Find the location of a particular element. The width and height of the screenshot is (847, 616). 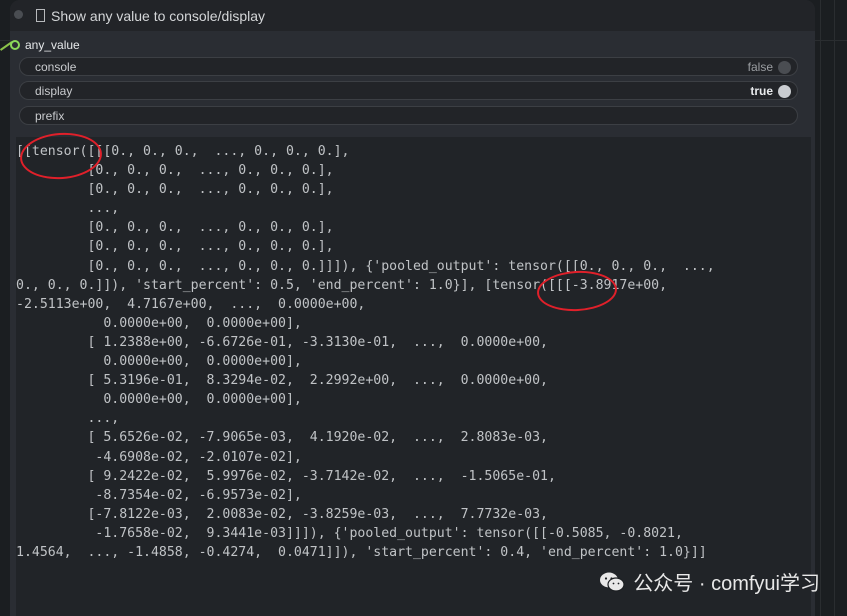

toggle-on-icon is located at coordinates (784, 91).